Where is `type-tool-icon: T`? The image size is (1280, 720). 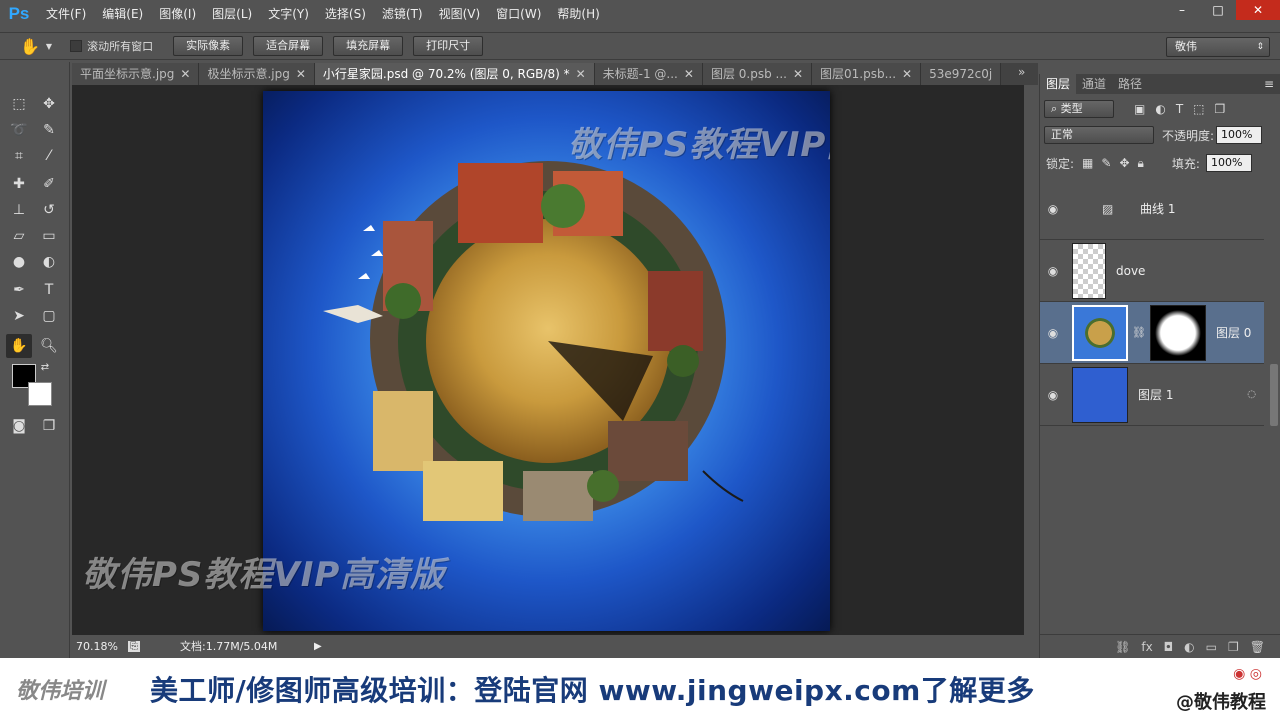 type-tool-icon: T is located at coordinates (49, 290).